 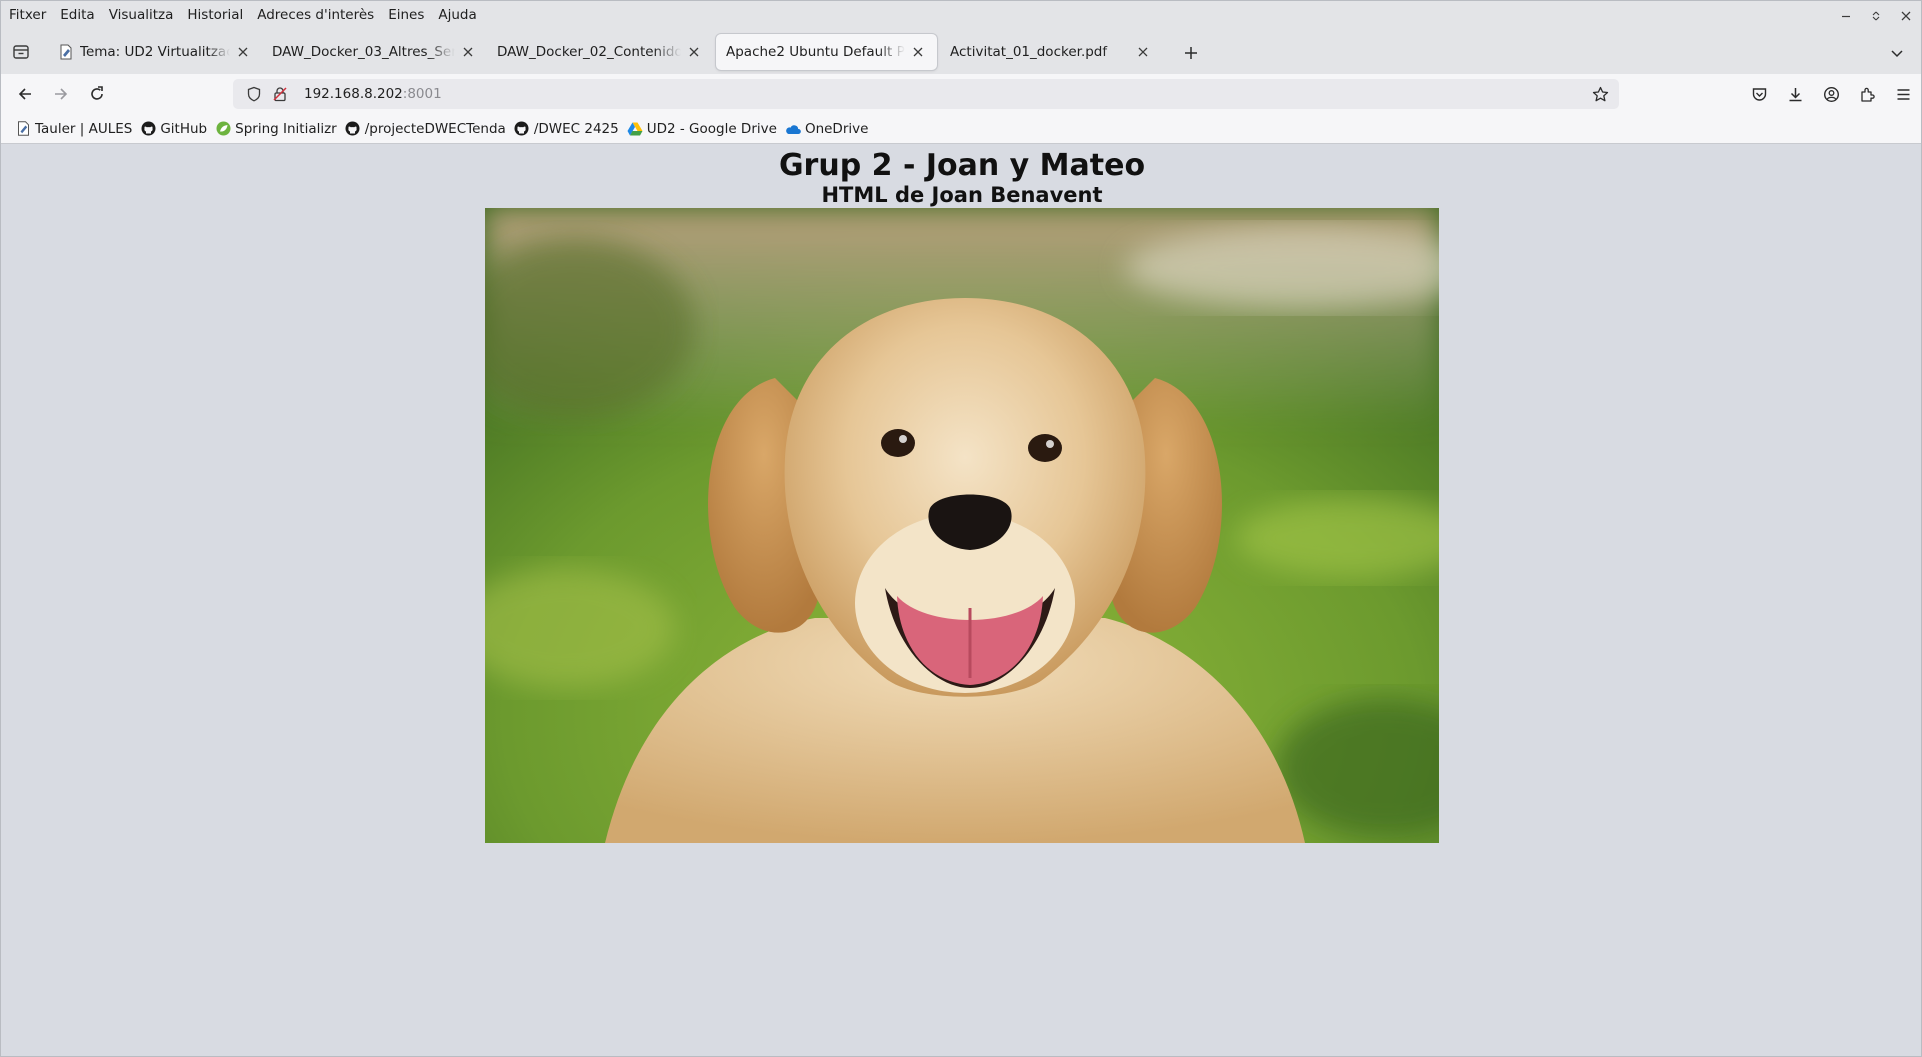 I want to click on bookmark-tauler-aules: Tauler | AULES, so click(x=75, y=129).